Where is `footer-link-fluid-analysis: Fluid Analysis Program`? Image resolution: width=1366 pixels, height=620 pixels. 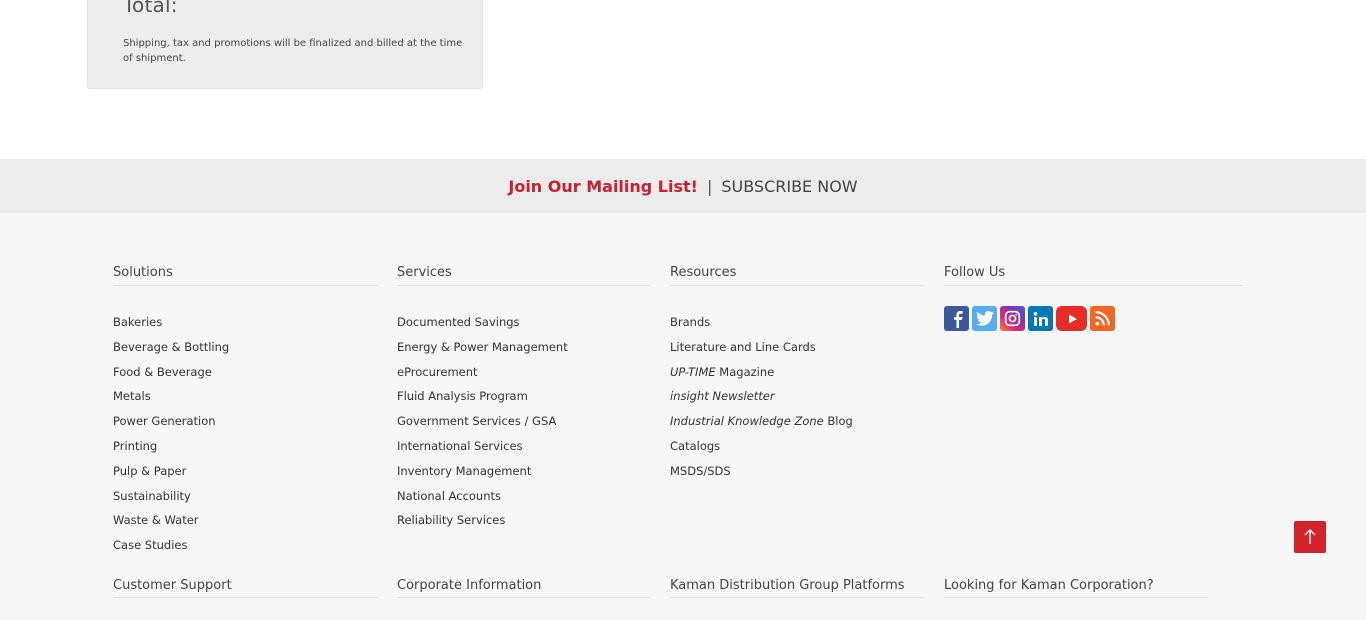
footer-link-fluid-analysis: Fluid Analysis Program is located at coordinates (462, 396).